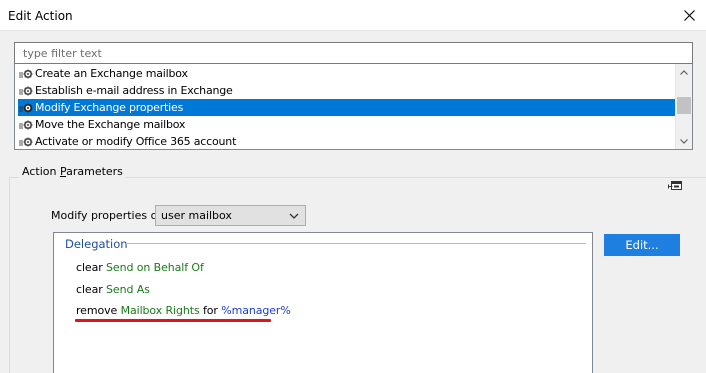 The image size is (706, 373). What do you see at coordinates (347, 90) in the screenshot?
I see `list-item-establish-email: Establish e-mail address in Exchange` at bounding box center [347, 90].